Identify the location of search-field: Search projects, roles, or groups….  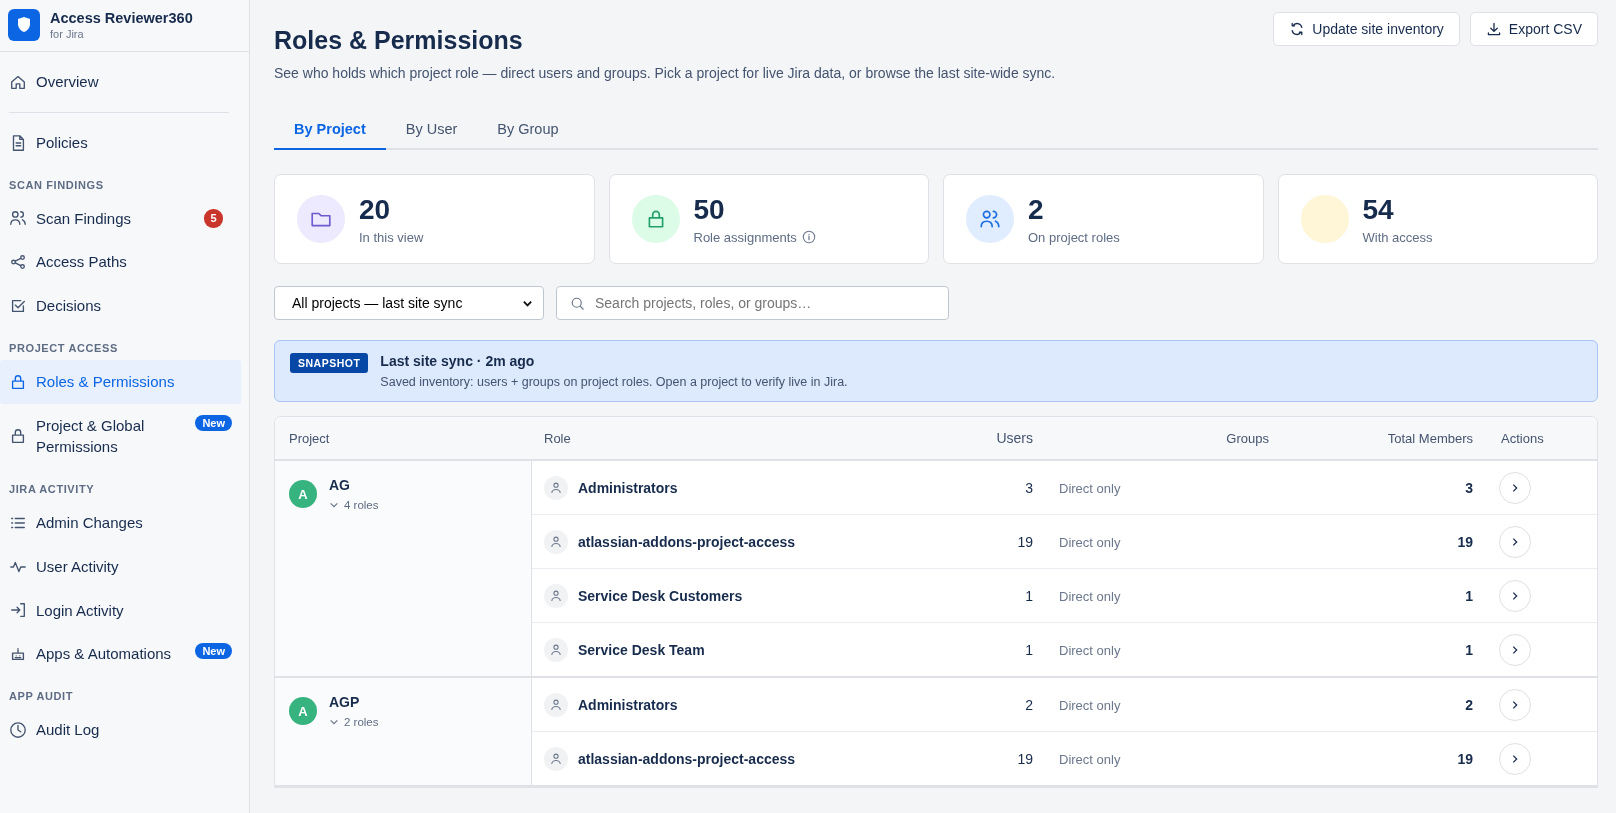
(752, 303).